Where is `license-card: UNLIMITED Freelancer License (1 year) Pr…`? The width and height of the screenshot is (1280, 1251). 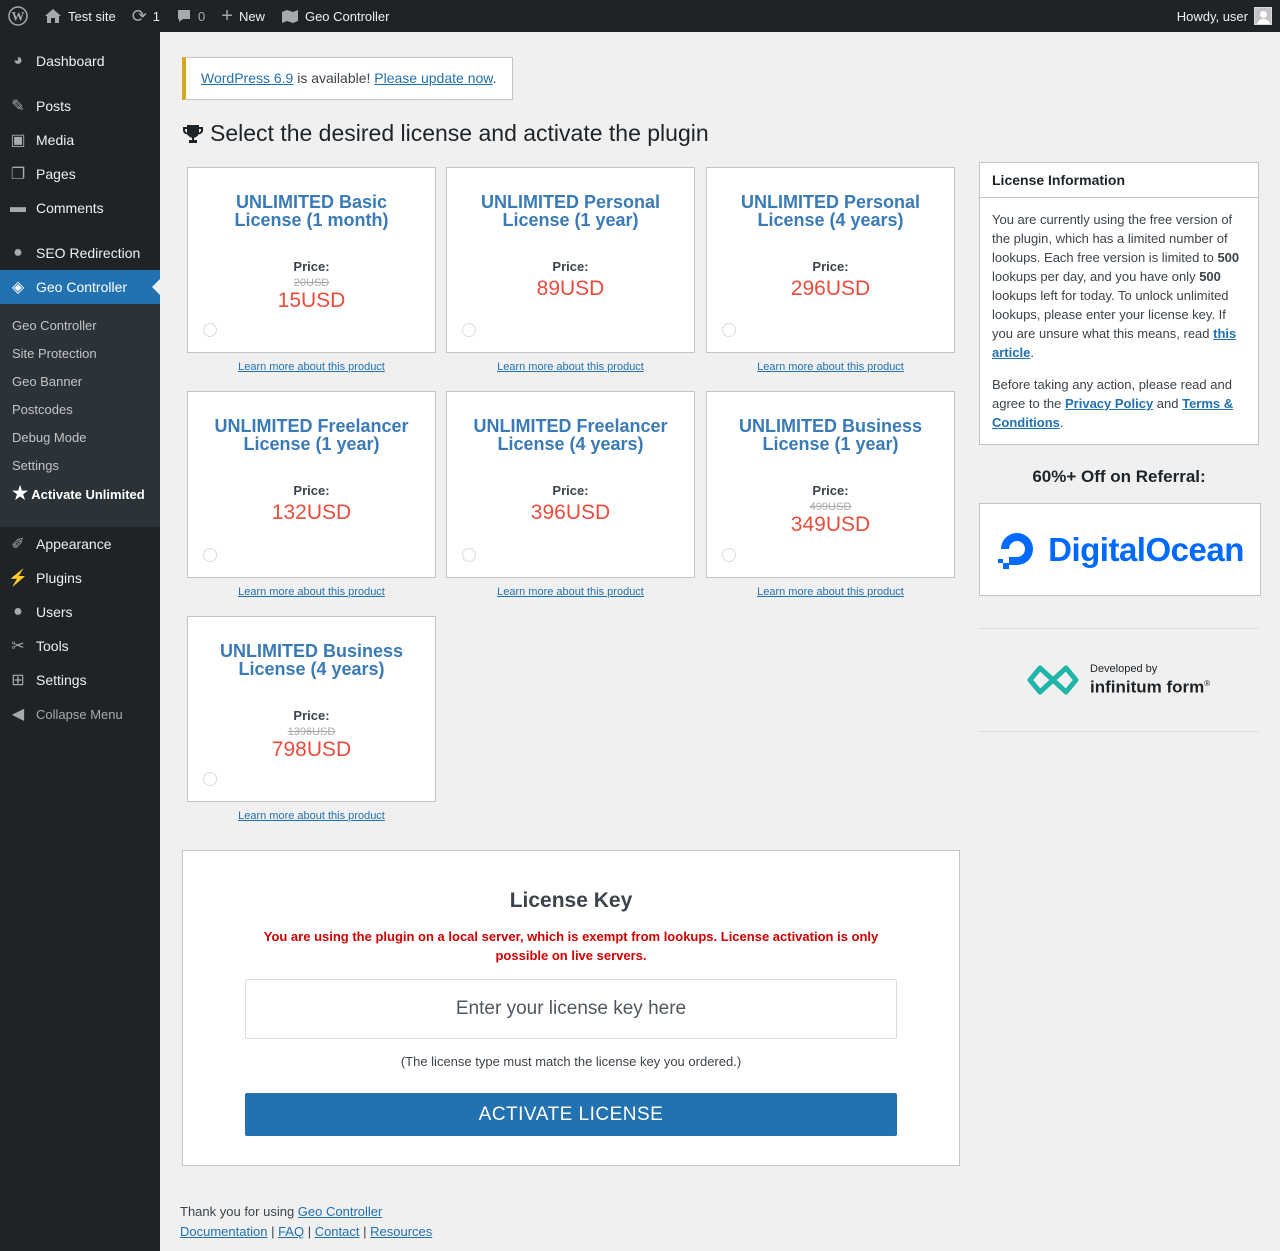
license-card: UNLIMITED Freelancer License (1 year) Pr… is located at coordinates (311, 484).